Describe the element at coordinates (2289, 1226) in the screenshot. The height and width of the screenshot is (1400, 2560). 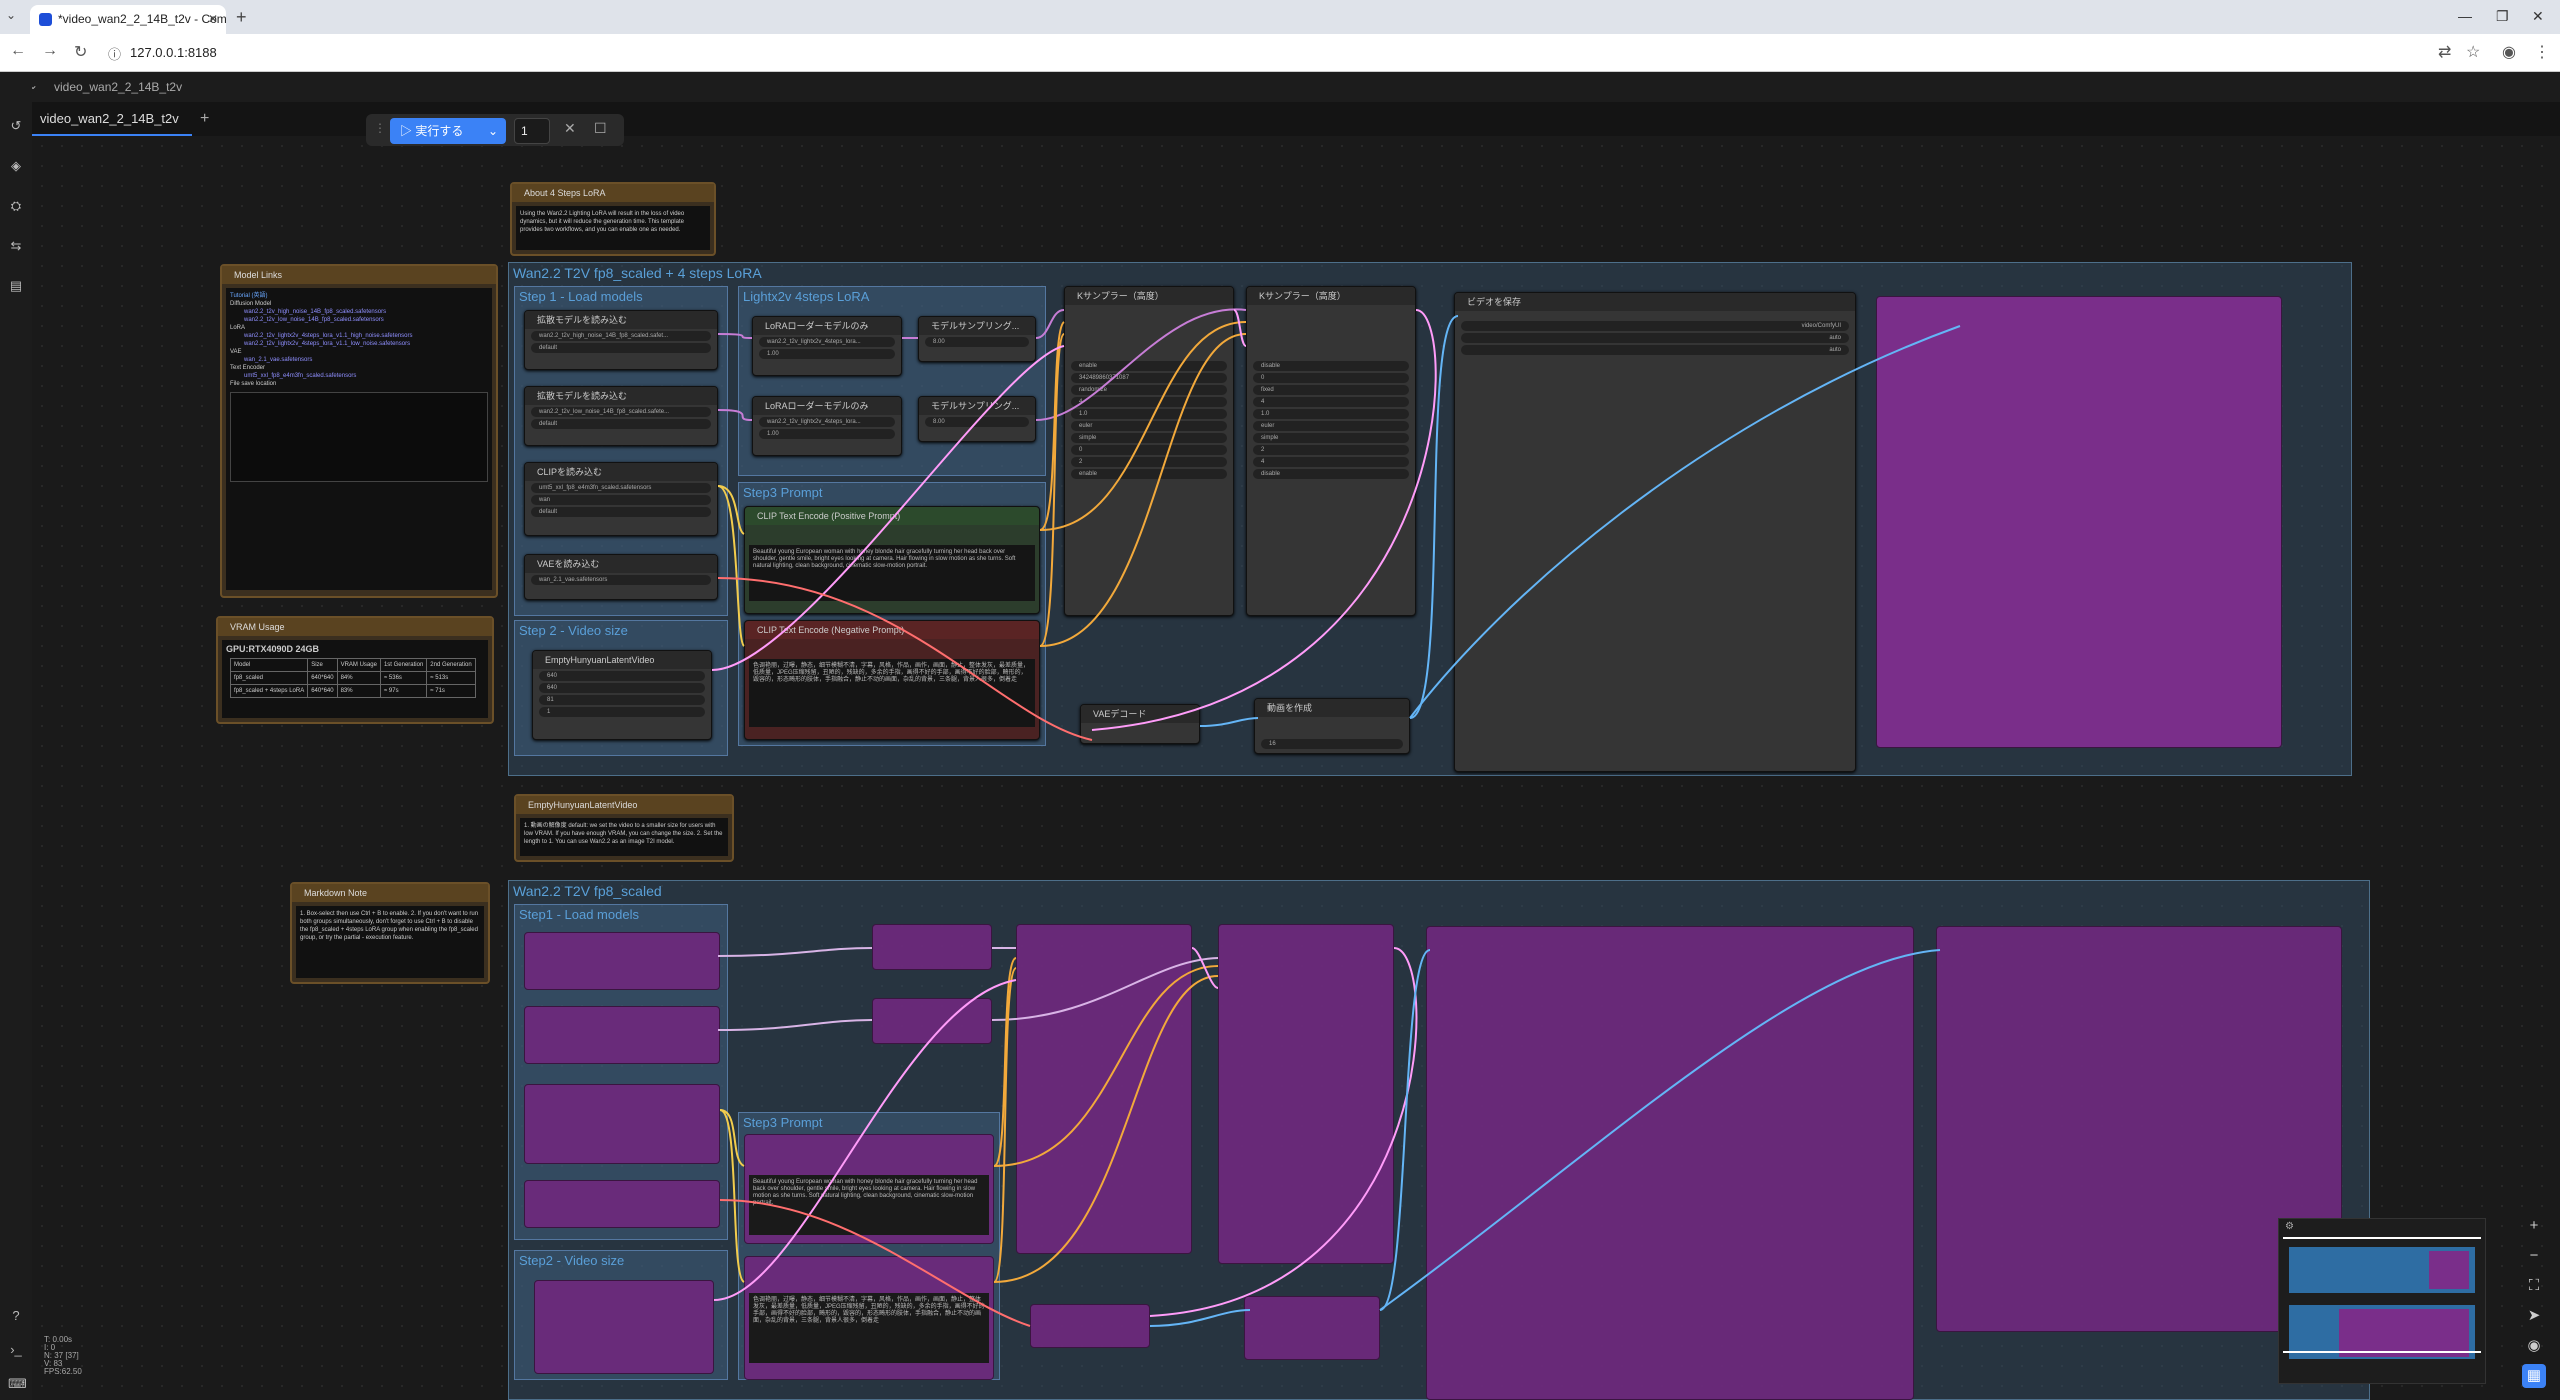
I see `minimap-settings-icon: ⚙` at that location.